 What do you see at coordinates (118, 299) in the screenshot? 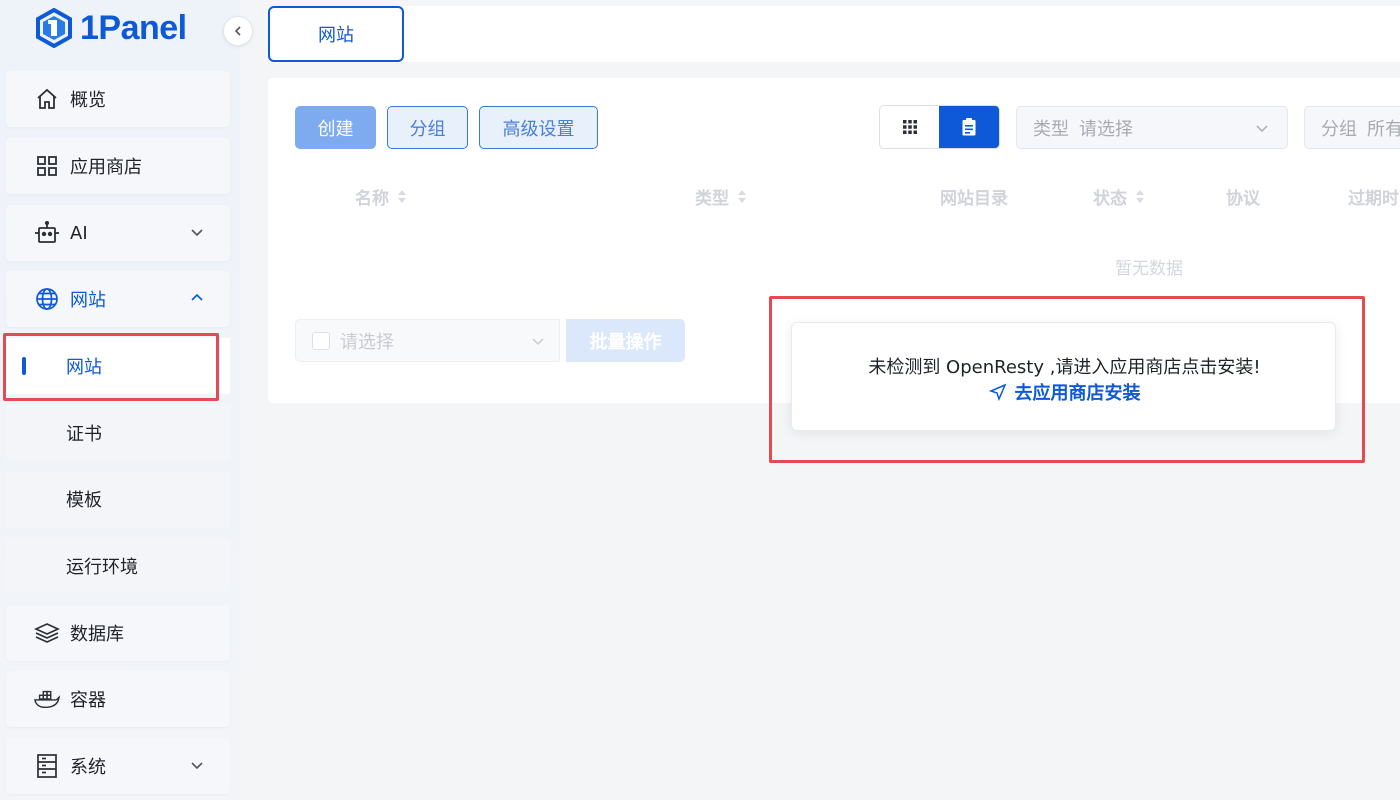
I see `sidebar-item-website: 网站` at bounding box center [118, 299].